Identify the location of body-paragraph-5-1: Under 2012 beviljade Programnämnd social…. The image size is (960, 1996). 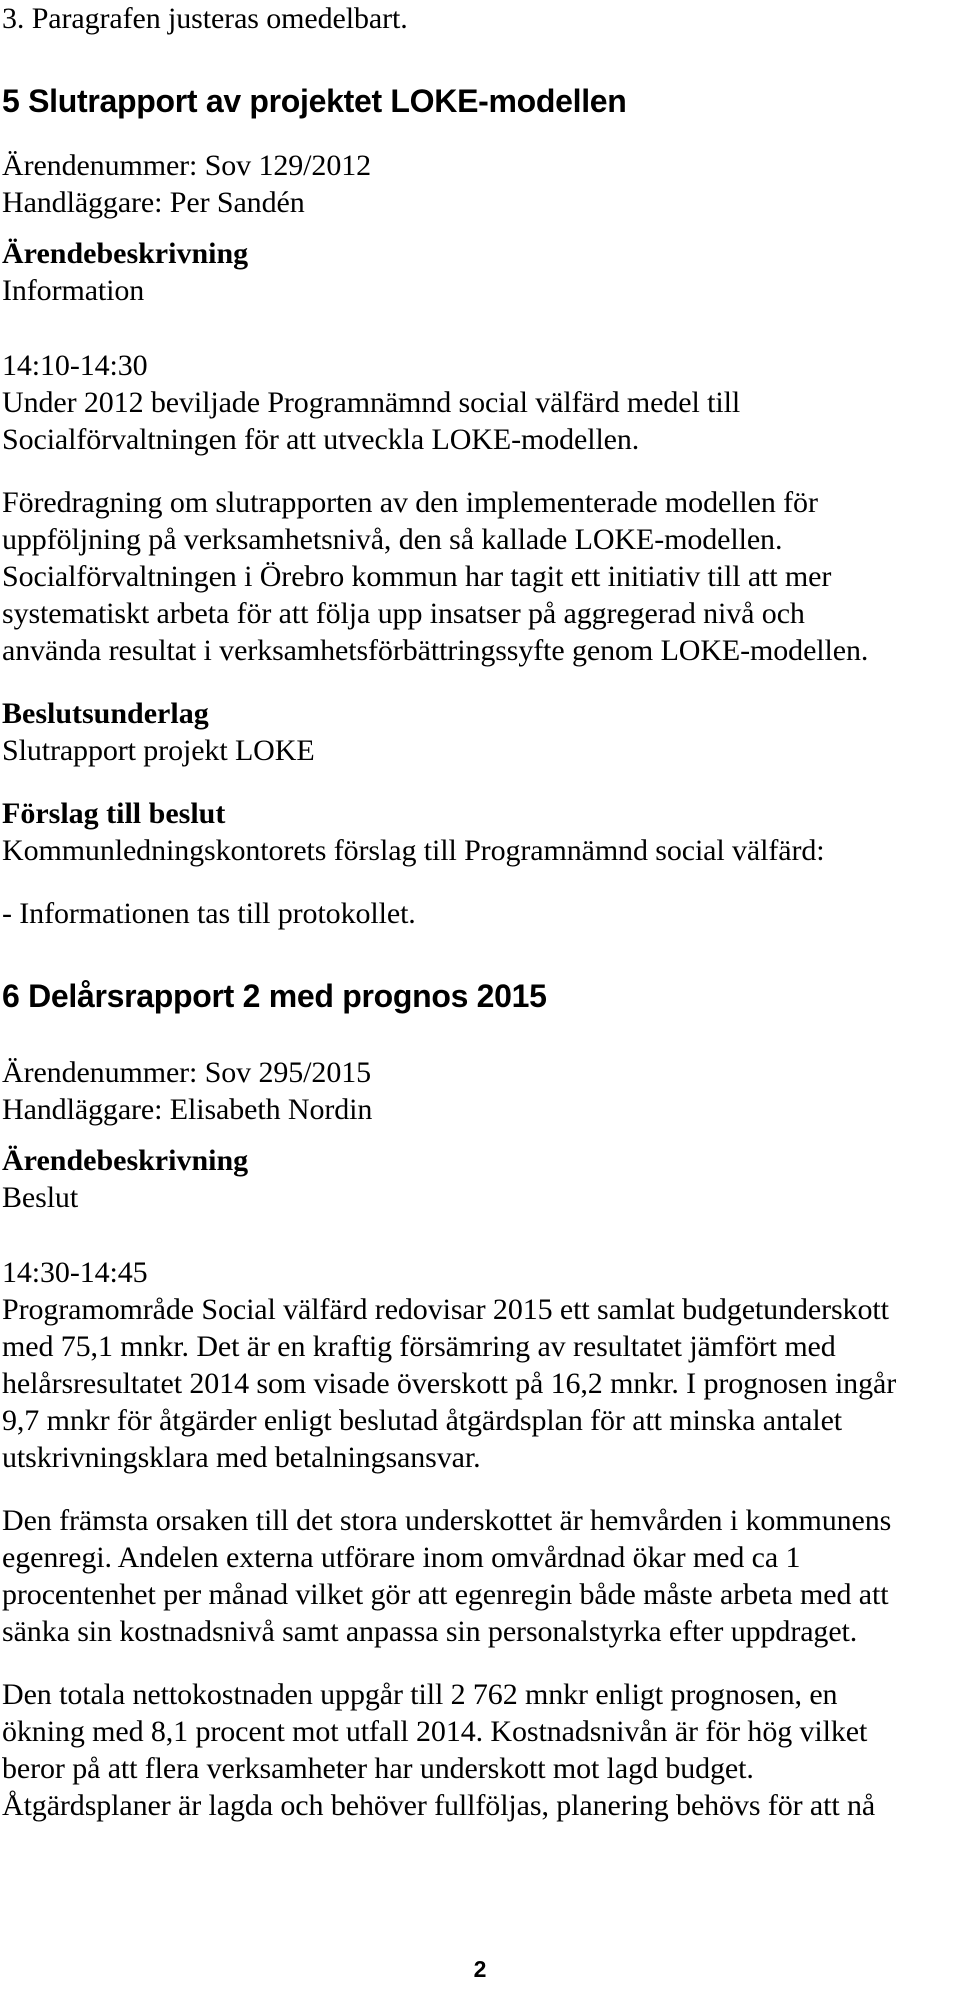
(371, 421).